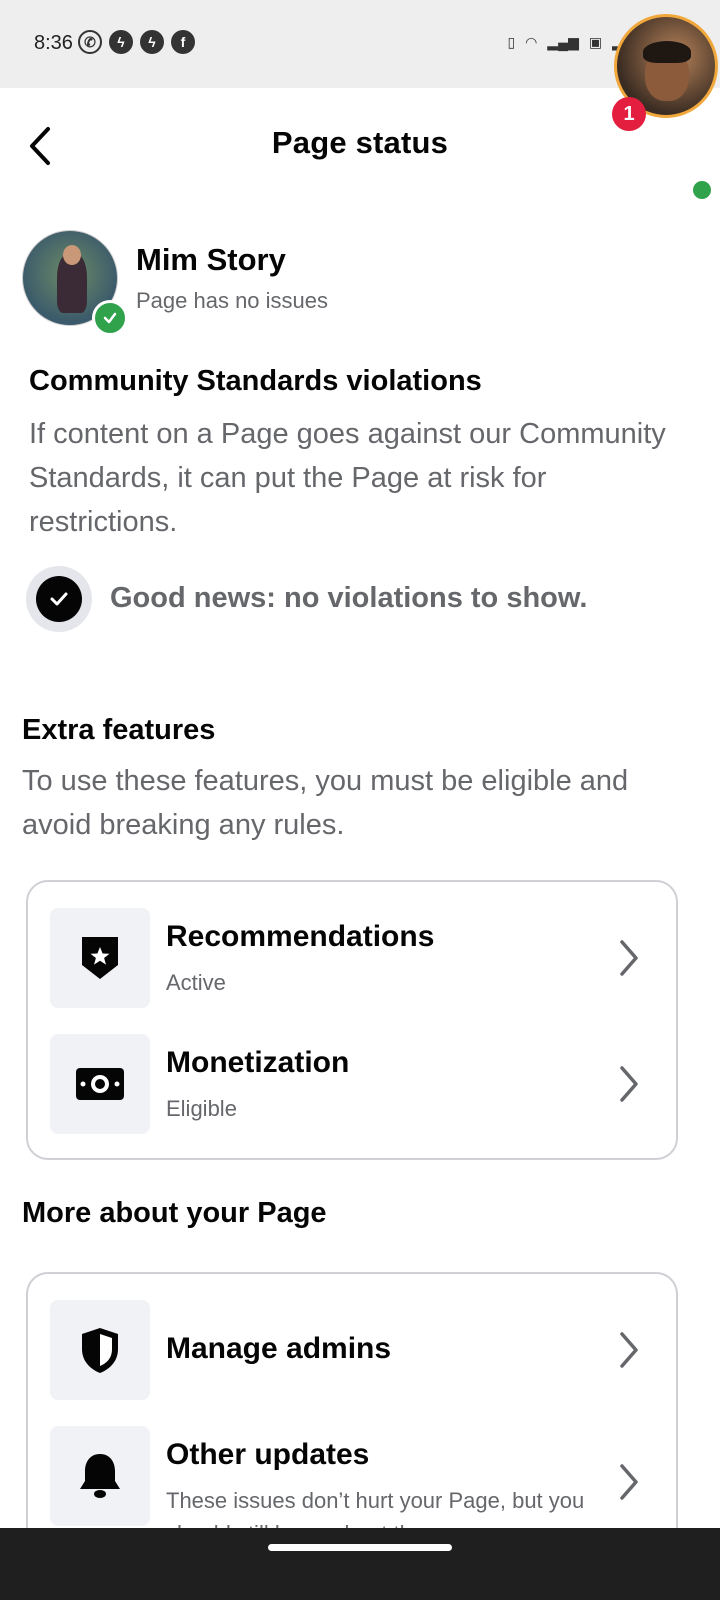 This screenshot has width=720, height=1600. Describe the element at coordinates (595, 41) in the screenshot. I see `volte-icon: ▣` at that location.